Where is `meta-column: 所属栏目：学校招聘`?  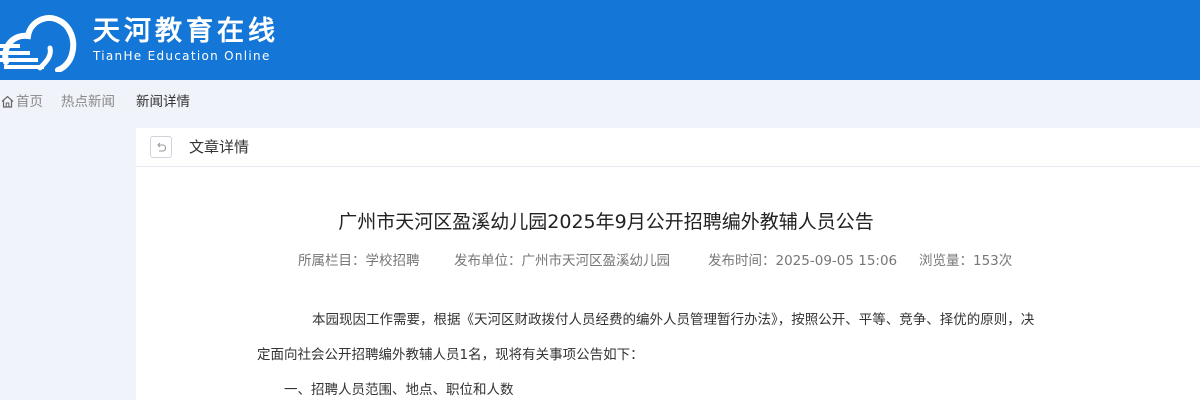 meta-column: 所属栏目：学校招聘 is located at coordinates (359, 261).